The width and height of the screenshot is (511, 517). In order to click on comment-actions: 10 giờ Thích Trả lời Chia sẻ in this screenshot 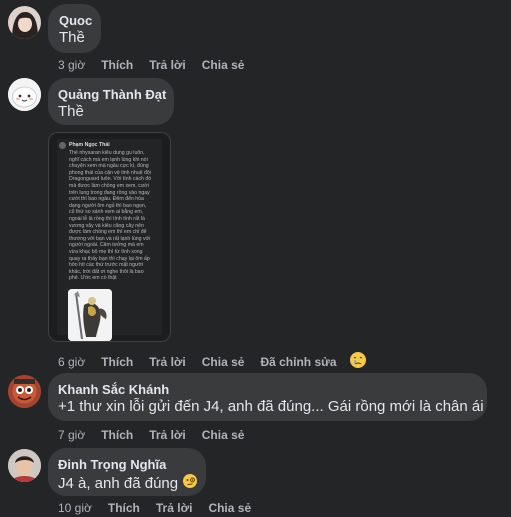, I will do `click(162, 508)`.